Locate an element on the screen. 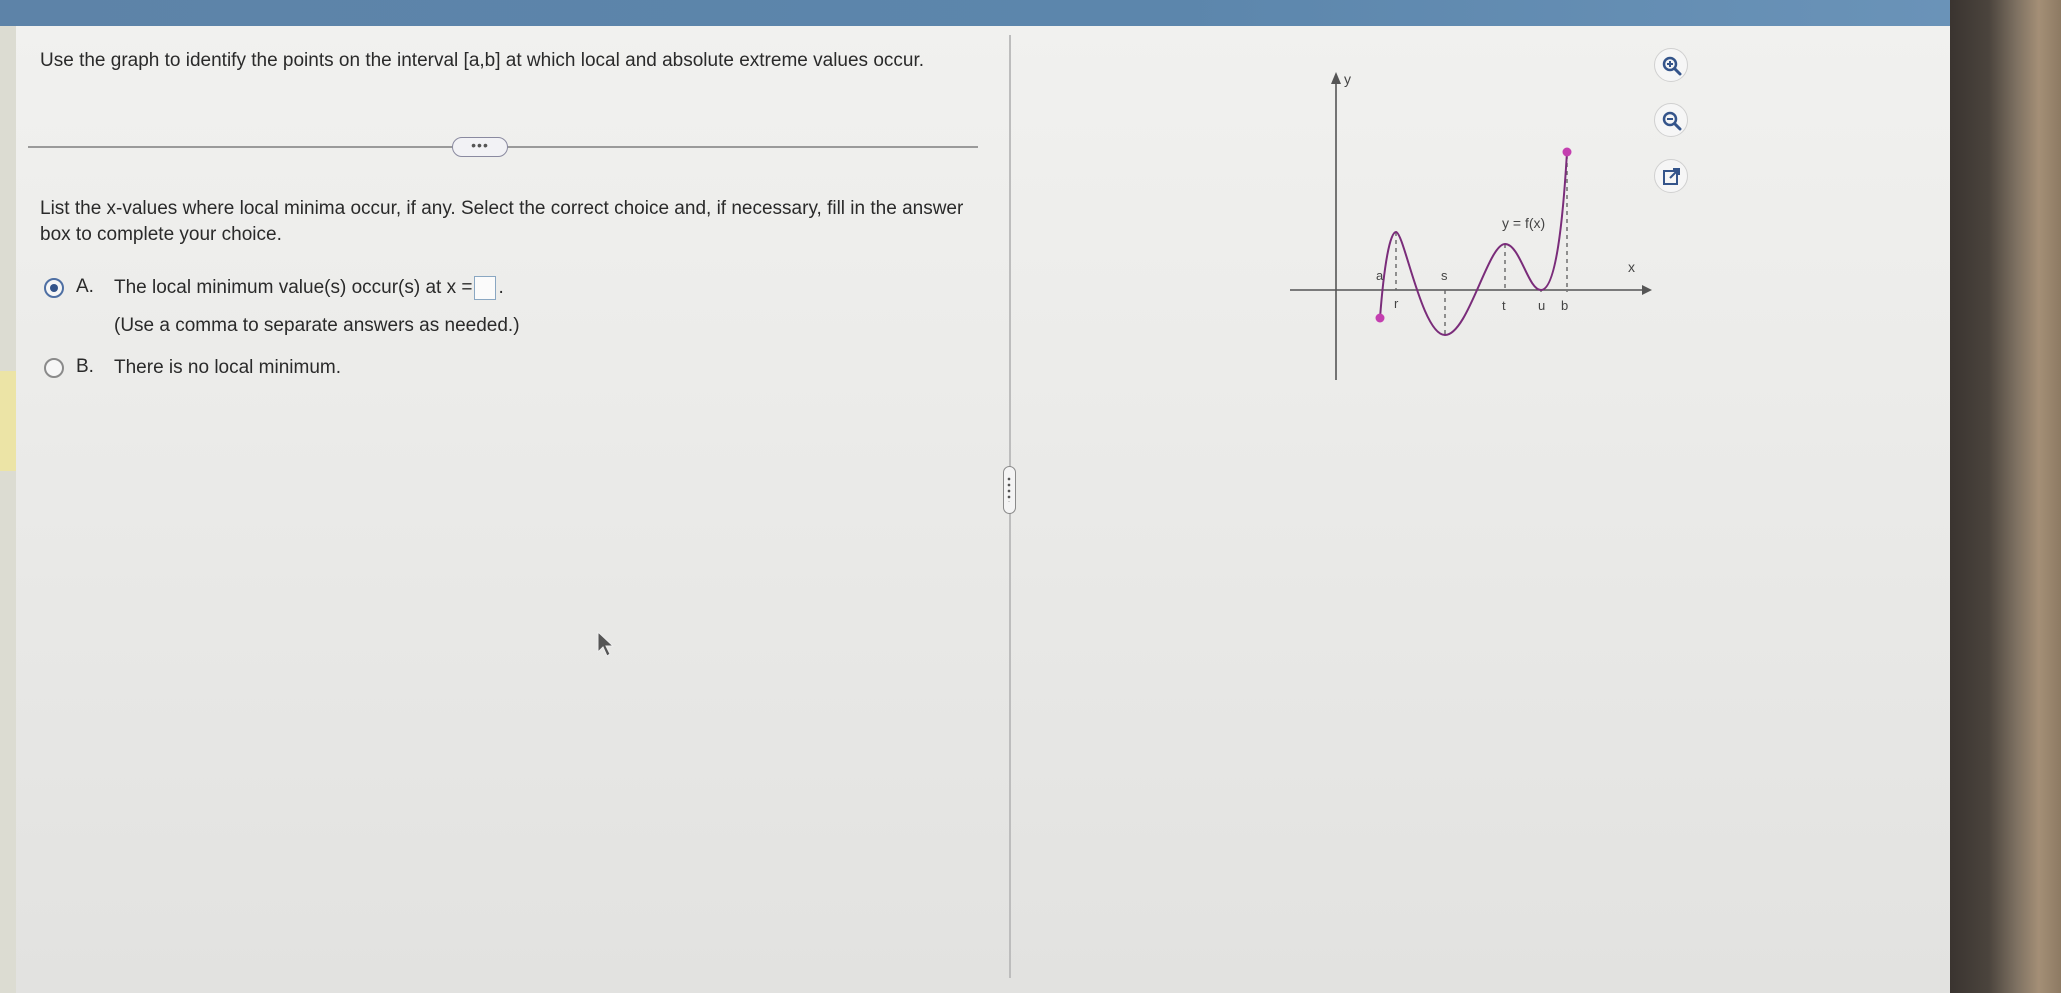  splitter-handle is located at coordinates (1009, 490).